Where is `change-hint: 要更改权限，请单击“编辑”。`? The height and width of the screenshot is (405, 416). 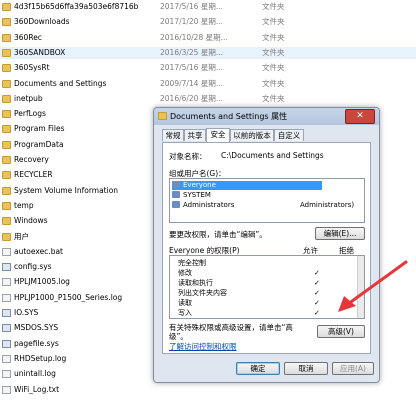
change-hint: 要更改权限，请单击“编辑”。 is located at coordinates (218, 234).